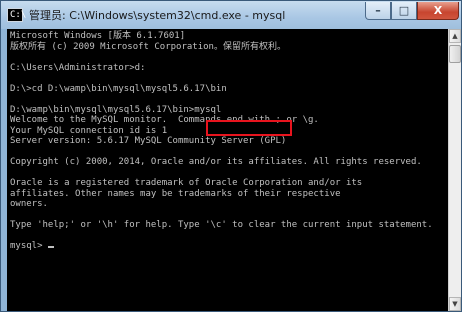 This screenshot has height=312, width=462. Describe the element at coordinates (454, 170) in the screenshot. I see `vertical-scrollbar: ▲ ▼` at that location.